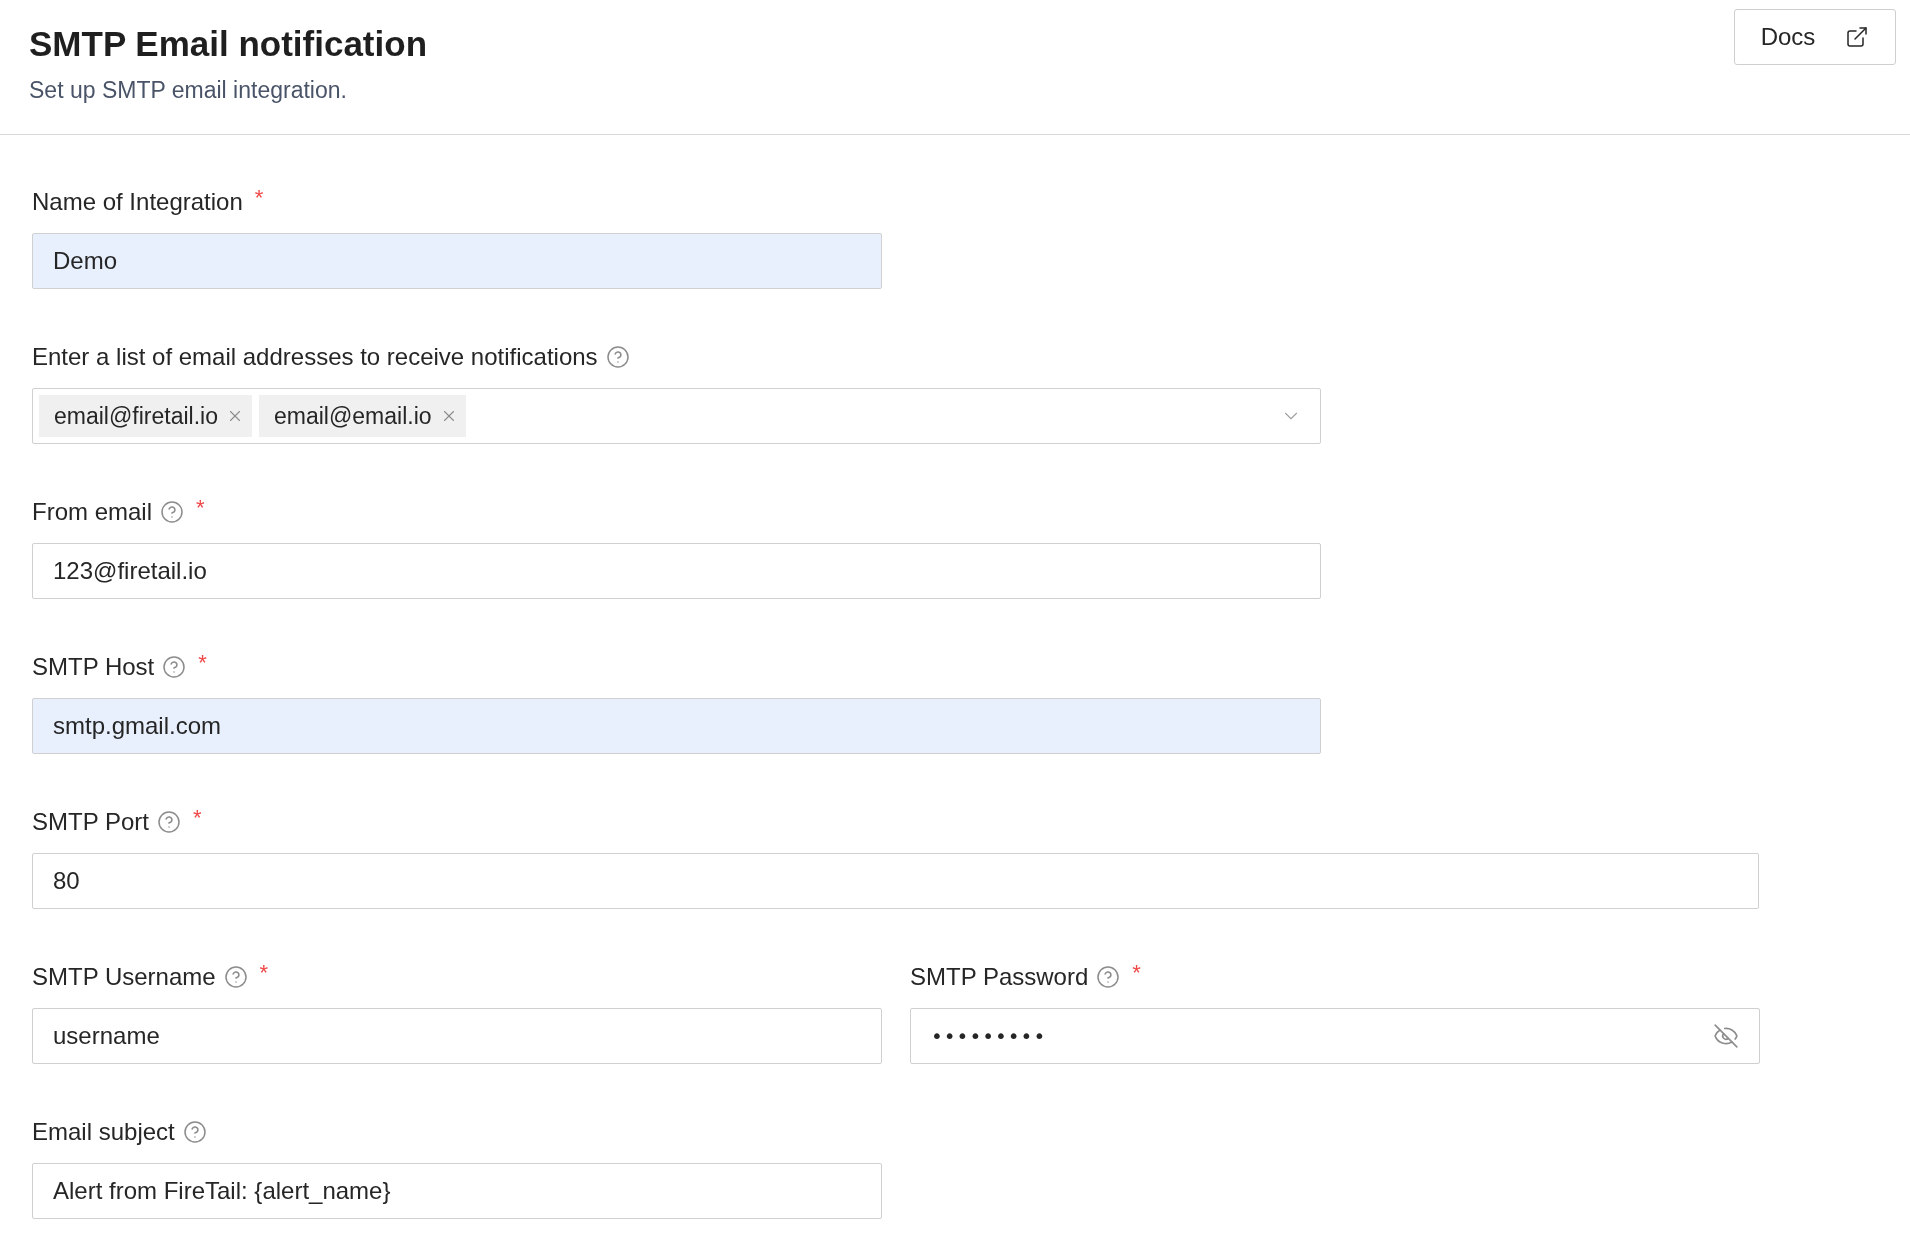 Image resolution: width=1910 pixels, height=1252 pixels. I want to click on password-input: •••••••••, so click(1335, 1036).